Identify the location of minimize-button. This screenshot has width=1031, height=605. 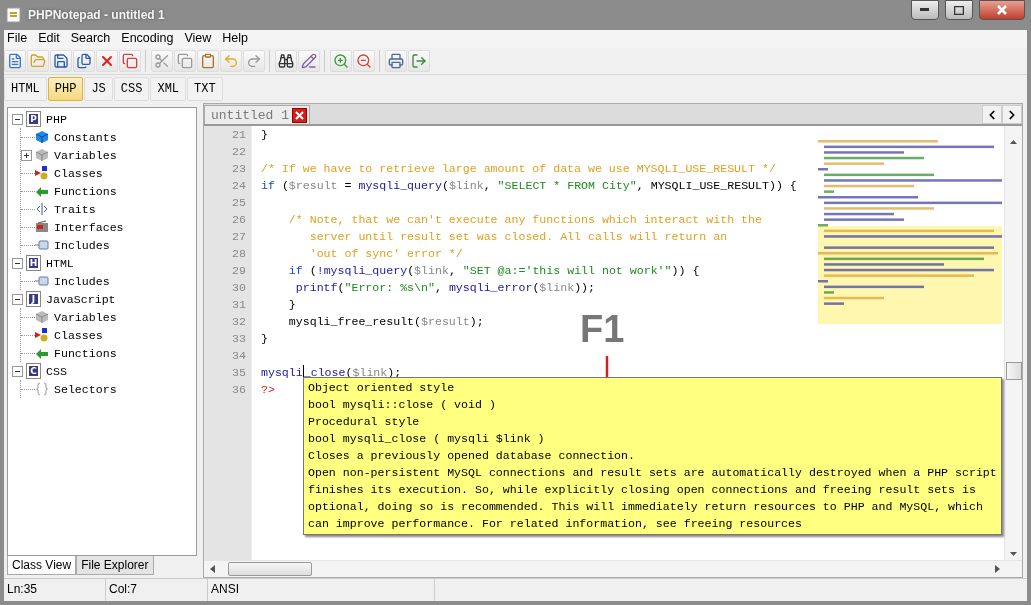
(925, 10).